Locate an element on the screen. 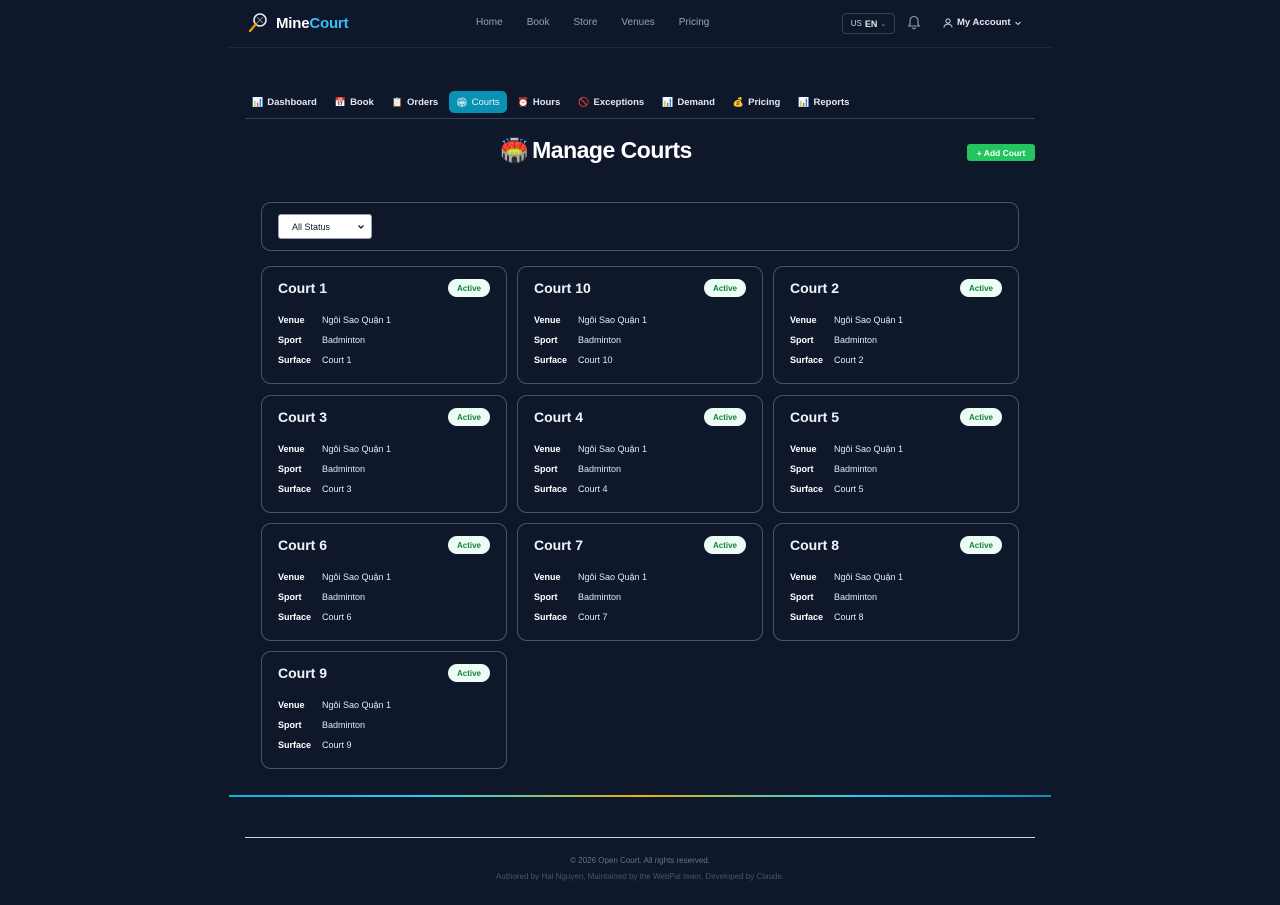 Image resolution: width=1280 pixels, height=905 pixels. tab-demand: 📊 Demand is located at coordinates (688, 102).